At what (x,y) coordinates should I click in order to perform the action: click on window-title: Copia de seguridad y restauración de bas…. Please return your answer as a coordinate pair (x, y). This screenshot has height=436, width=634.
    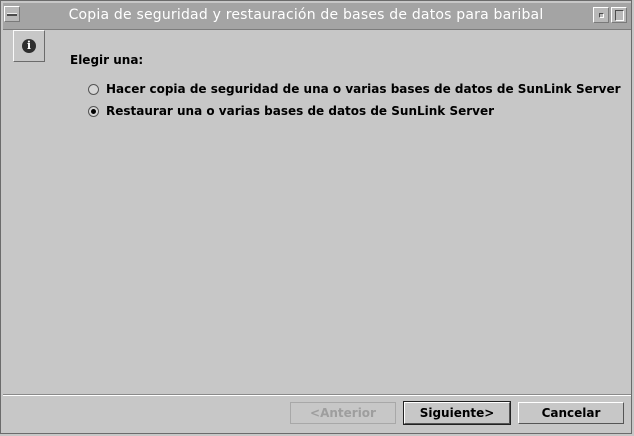
    Looking at the image, I should click on (306, 15).